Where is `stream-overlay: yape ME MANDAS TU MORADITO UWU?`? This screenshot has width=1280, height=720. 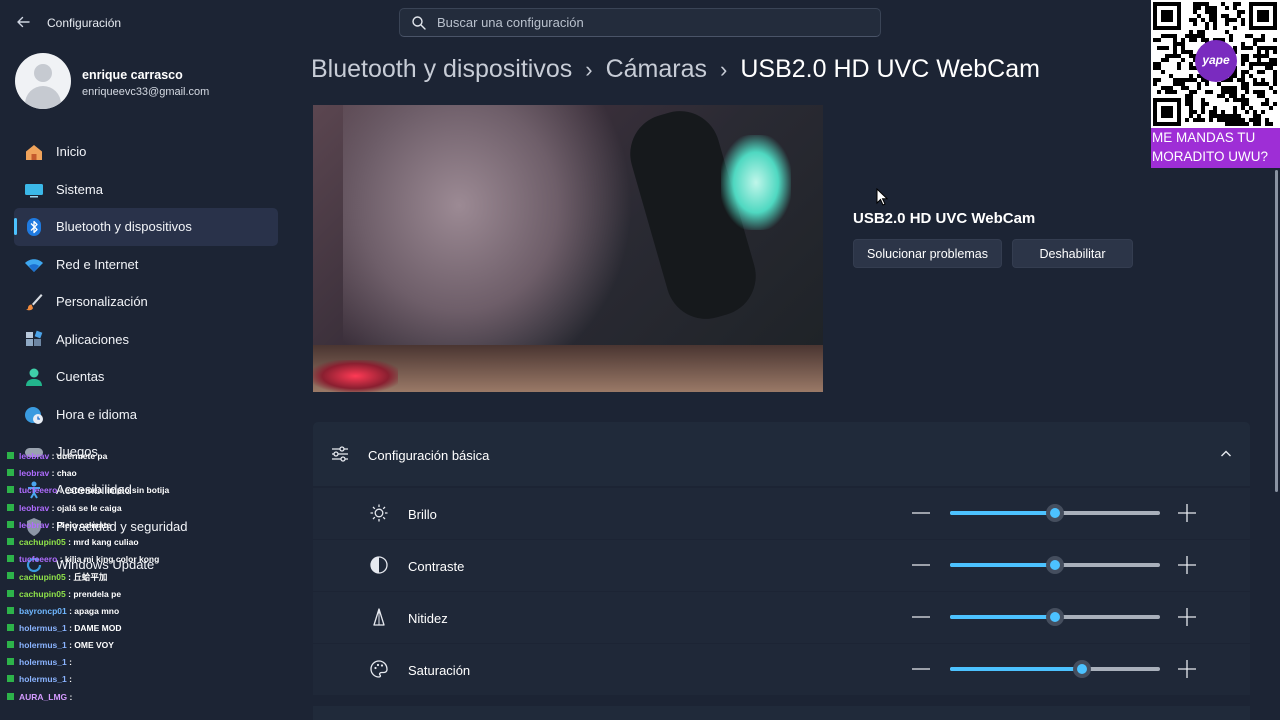
stream-overlay: yape ME MANDAS TU MORADITO UWU? is located at coordinates (1215, 84).